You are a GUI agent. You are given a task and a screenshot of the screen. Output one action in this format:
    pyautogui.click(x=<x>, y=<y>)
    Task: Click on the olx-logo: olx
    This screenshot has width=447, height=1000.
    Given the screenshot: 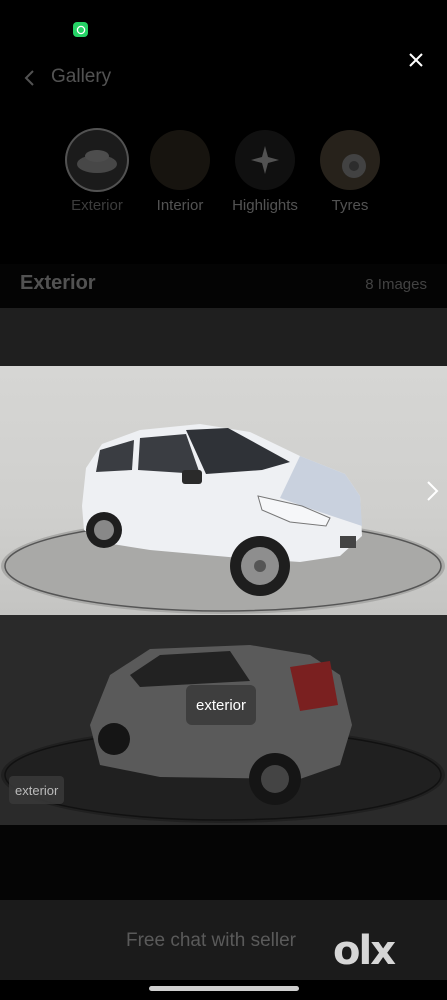 What is the action you would take?
    pyautogui.click(x=364, y=951)
    